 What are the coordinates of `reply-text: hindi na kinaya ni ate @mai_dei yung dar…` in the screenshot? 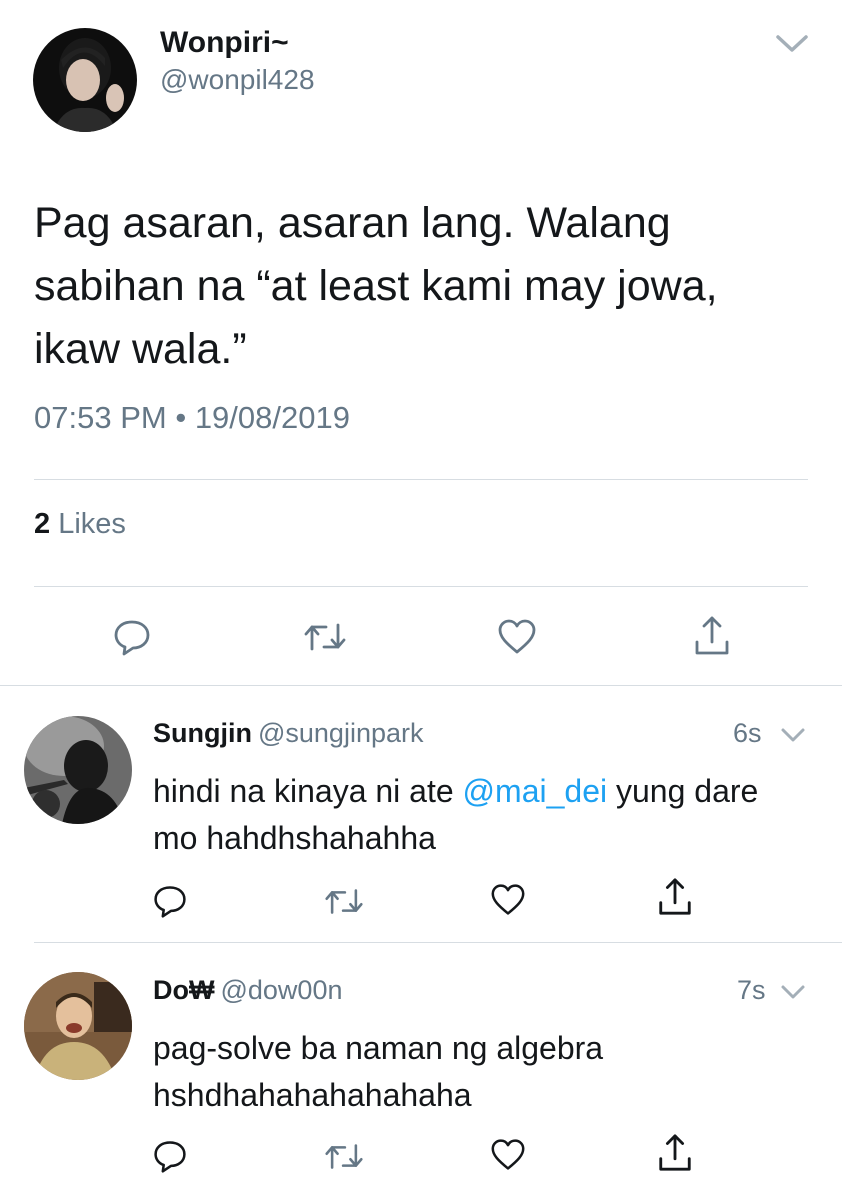 It's located at (473, 815).